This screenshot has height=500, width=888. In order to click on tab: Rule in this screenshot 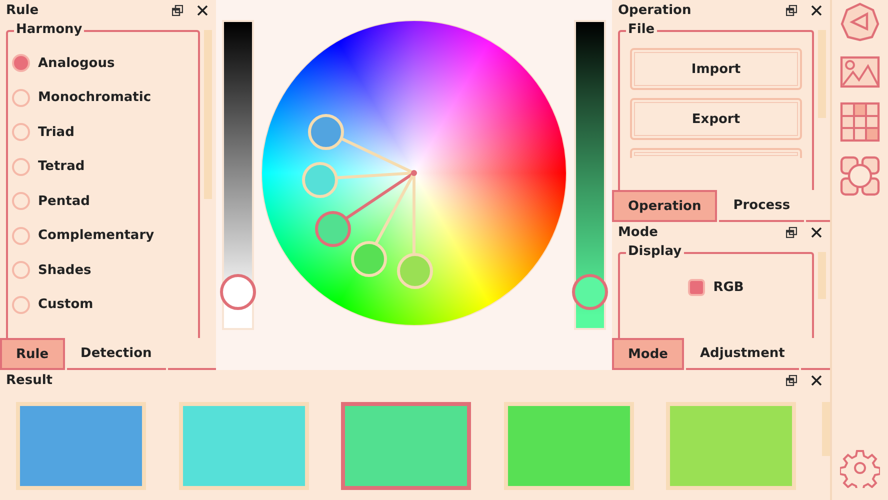, I will do `click(32, 354)`.